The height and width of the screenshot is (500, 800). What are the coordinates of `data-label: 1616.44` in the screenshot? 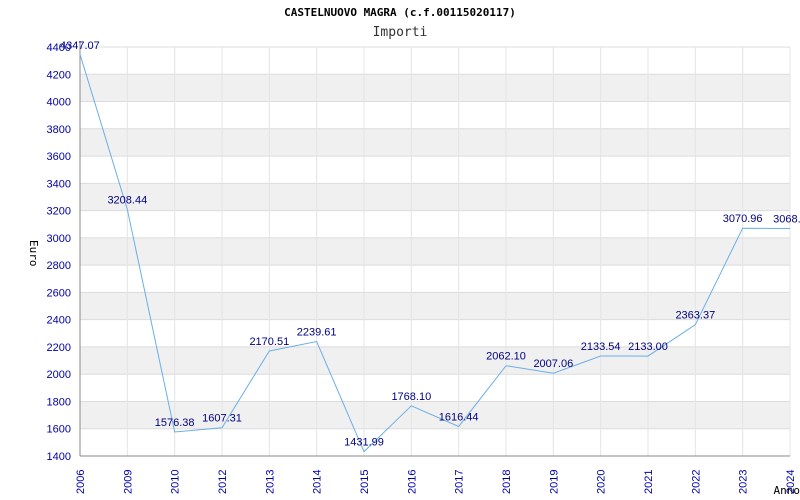 It's located at (459, 417).